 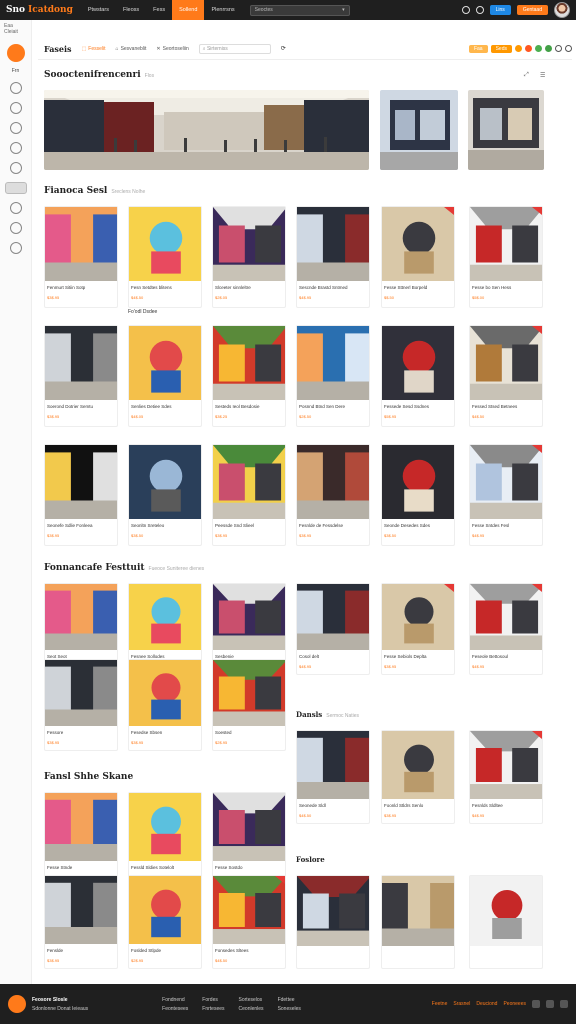 I want to click on rail-chat-icon, so click(x=15, y=148).